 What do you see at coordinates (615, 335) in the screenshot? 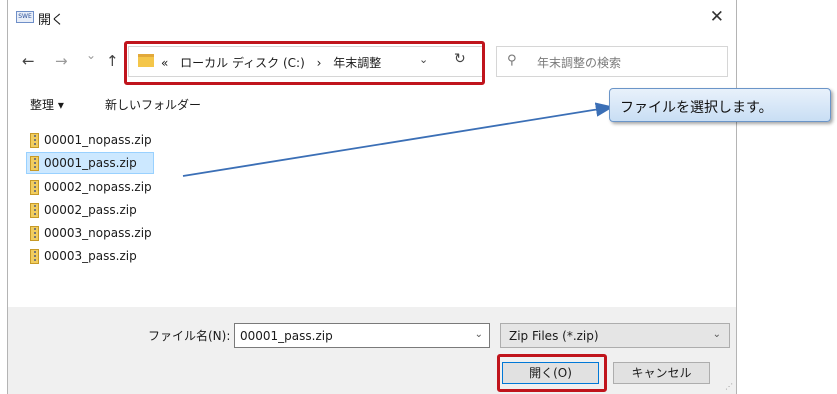
I see `file-type-select: Zip Files (*.zip) ⌄` at bounding box center [615, 335].